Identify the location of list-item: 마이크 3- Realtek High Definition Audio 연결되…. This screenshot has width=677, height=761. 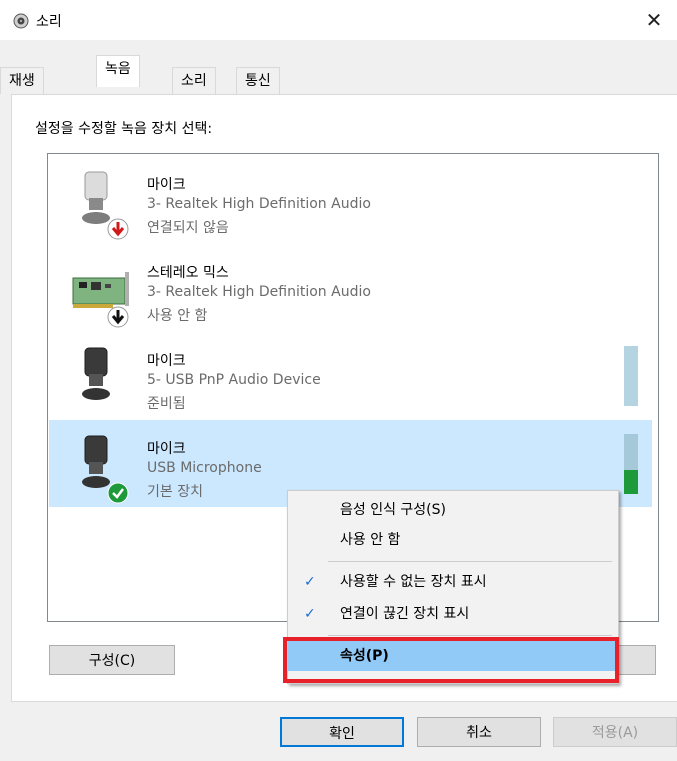
(350, 199).